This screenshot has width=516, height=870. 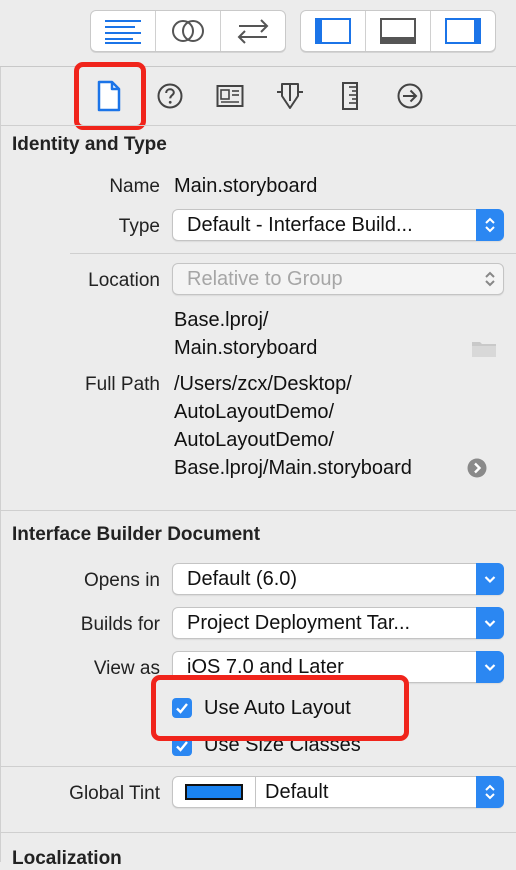 What do you see at coordinates (280, 708) in the screenshot?
I see `auto-layout-highlight-box` at bounding box center [280, 708].